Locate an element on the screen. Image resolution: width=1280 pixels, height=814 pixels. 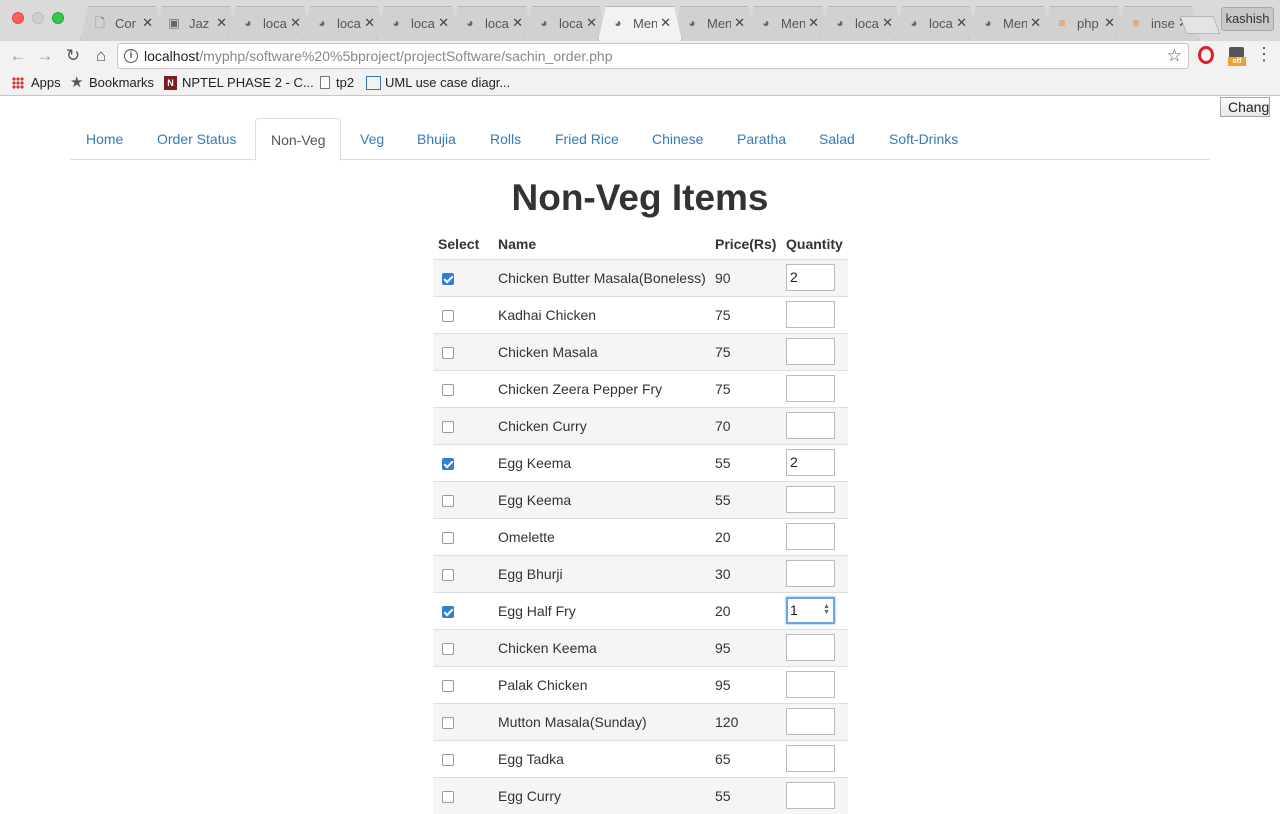
nav-tab-rolls: Rolls is located at coordinates (505, 139).